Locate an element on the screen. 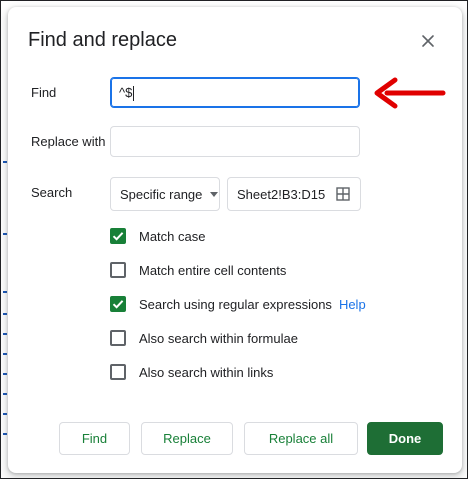  option-within-formulae: Also search within formulae is located at coordinates (204, 338).